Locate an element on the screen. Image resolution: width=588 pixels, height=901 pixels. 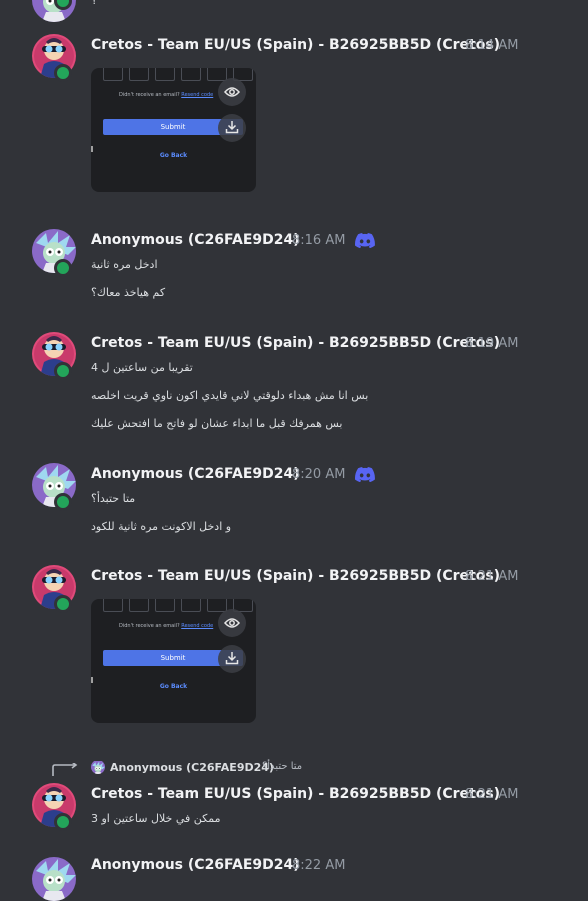
reply-preview-text: متا حتبدأ؟ is located at coordinates (282, 766).